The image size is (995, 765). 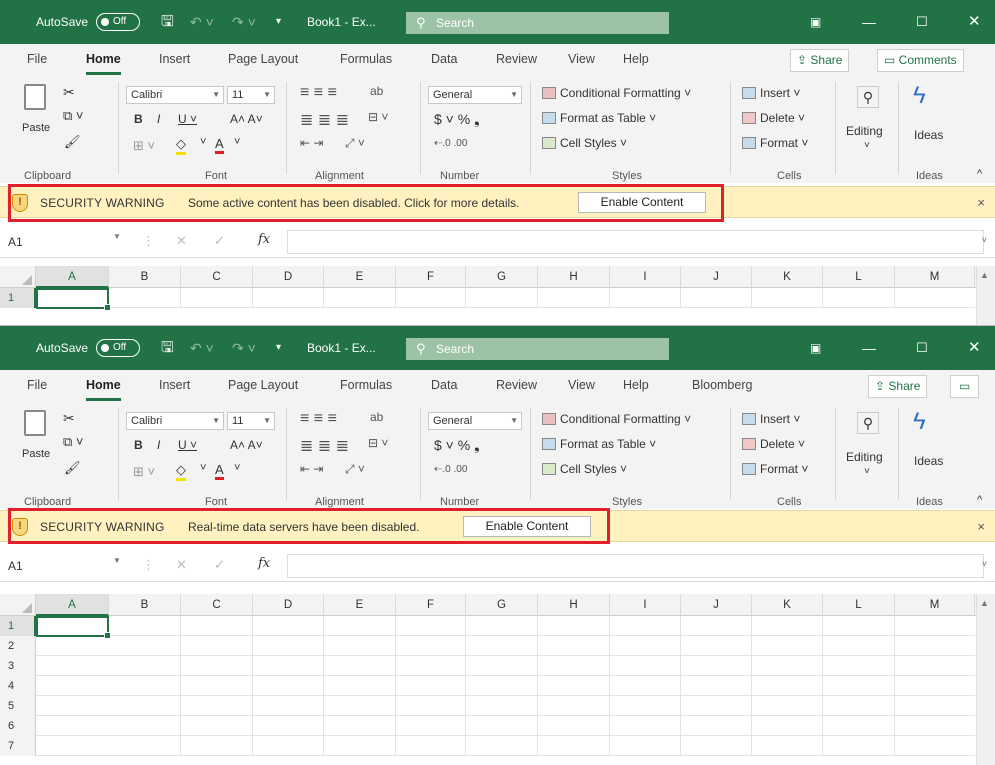 What do you see at coordinates (35, 97) in the screenshot?
I see `paste-icon` at bounding box center [35, 97].